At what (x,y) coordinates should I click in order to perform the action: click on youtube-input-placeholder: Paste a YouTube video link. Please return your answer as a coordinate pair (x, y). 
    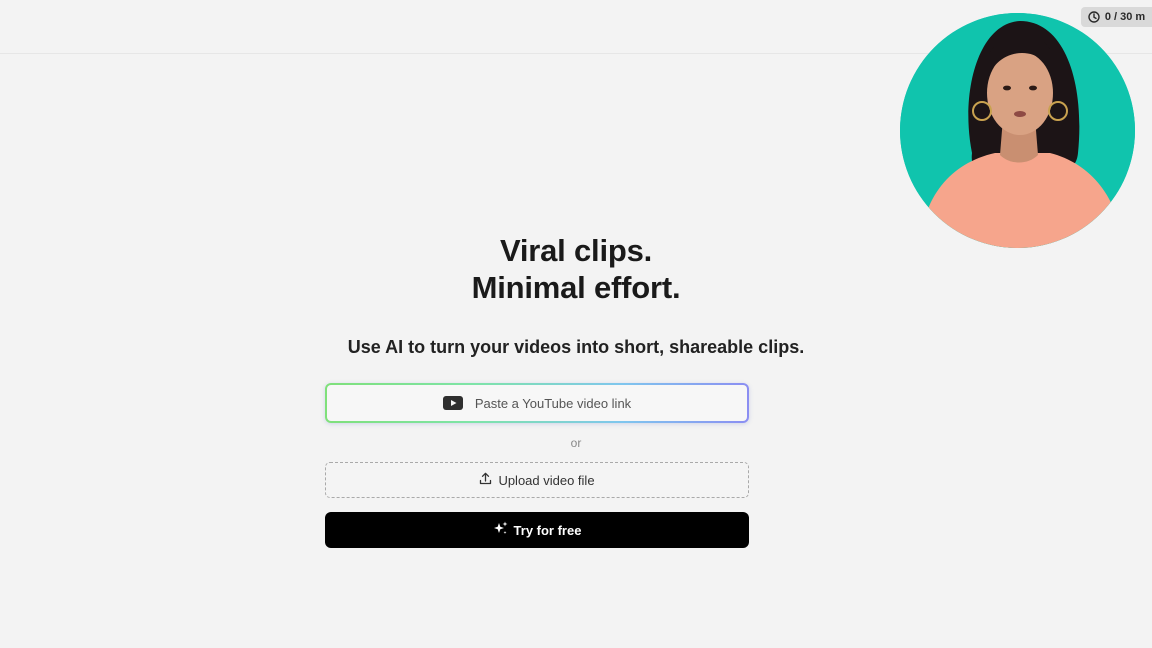
    Looking at the image, I should click on (553, 403).